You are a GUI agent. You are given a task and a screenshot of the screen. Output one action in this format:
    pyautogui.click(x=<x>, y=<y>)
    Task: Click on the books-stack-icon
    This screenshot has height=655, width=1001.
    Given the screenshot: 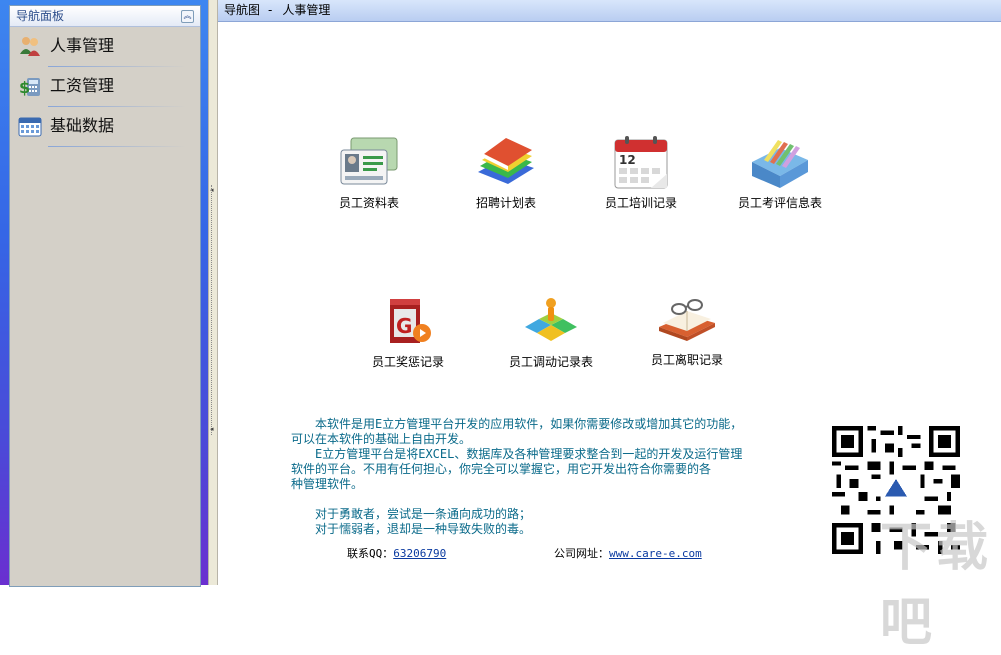 What is the action you would take?
    pyautogui.click(x=506, y=161)
    